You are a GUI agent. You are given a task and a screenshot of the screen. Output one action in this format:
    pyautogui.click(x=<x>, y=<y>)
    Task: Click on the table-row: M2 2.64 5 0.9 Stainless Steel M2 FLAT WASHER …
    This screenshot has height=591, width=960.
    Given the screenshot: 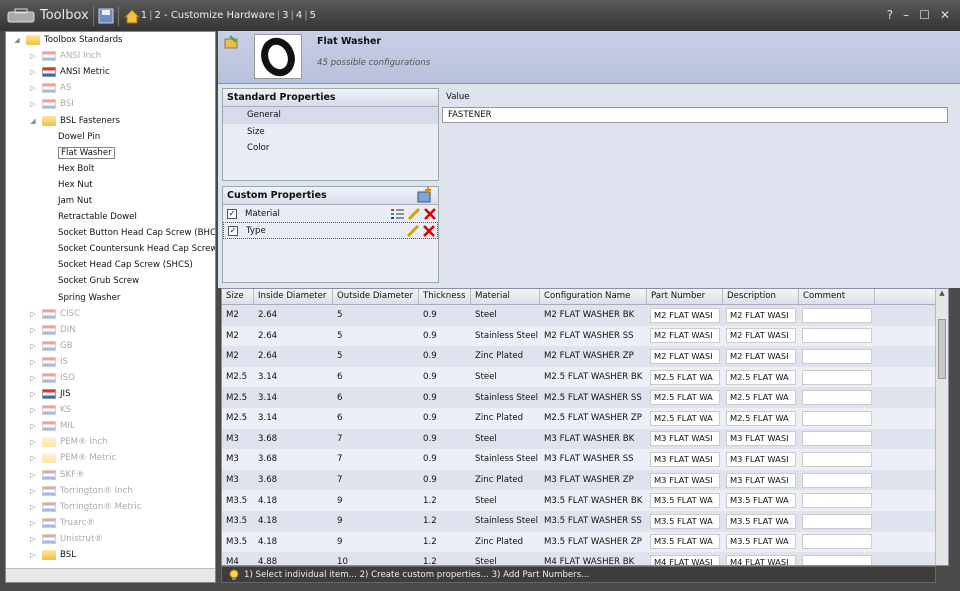 What is the action you would take?
    pyautogui.click(x=585, y=336)
    